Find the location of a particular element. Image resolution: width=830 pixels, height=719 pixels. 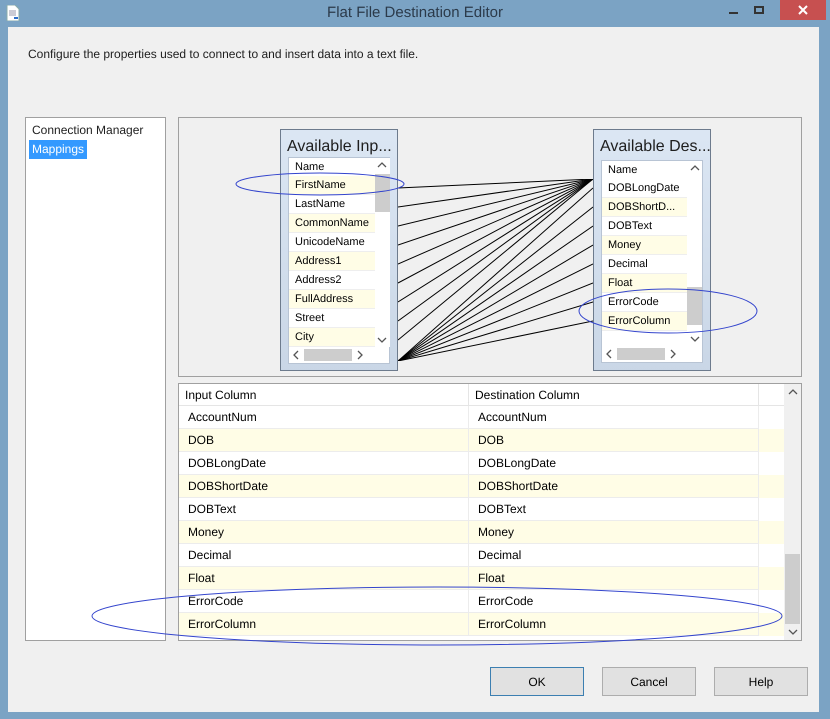

list-item: ErrorColumn is located at coordinates (644, 321).